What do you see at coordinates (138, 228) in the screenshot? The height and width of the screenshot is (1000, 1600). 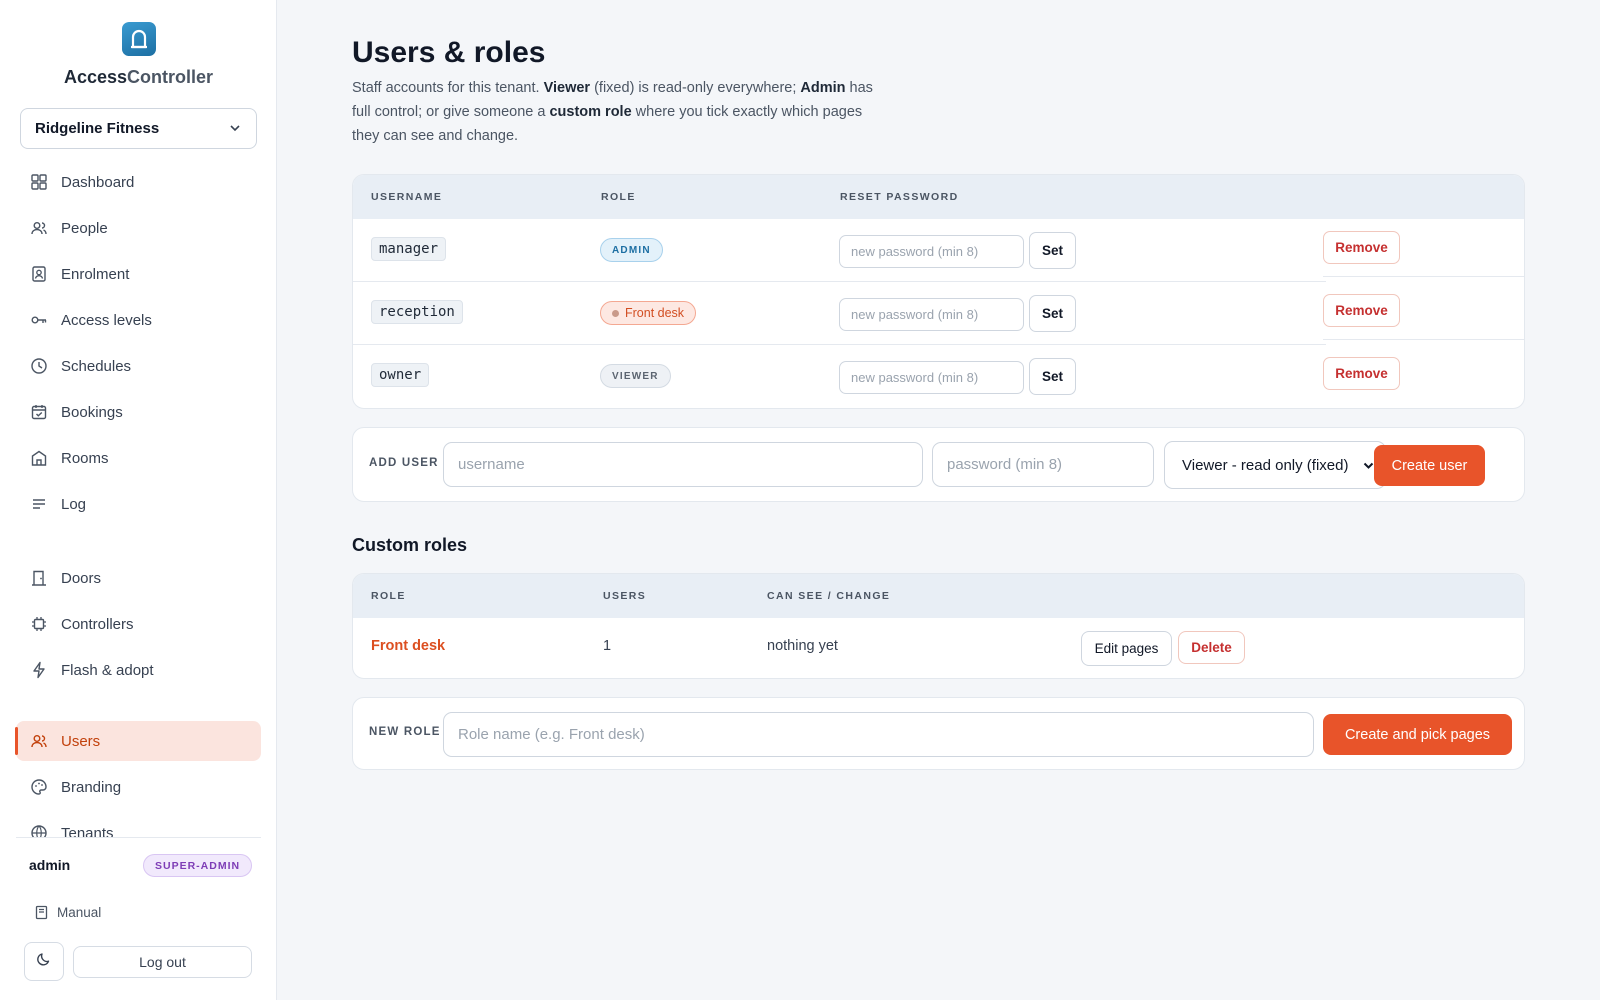 I see `sidebar-item-people: People` at bounding box center [138, 228].